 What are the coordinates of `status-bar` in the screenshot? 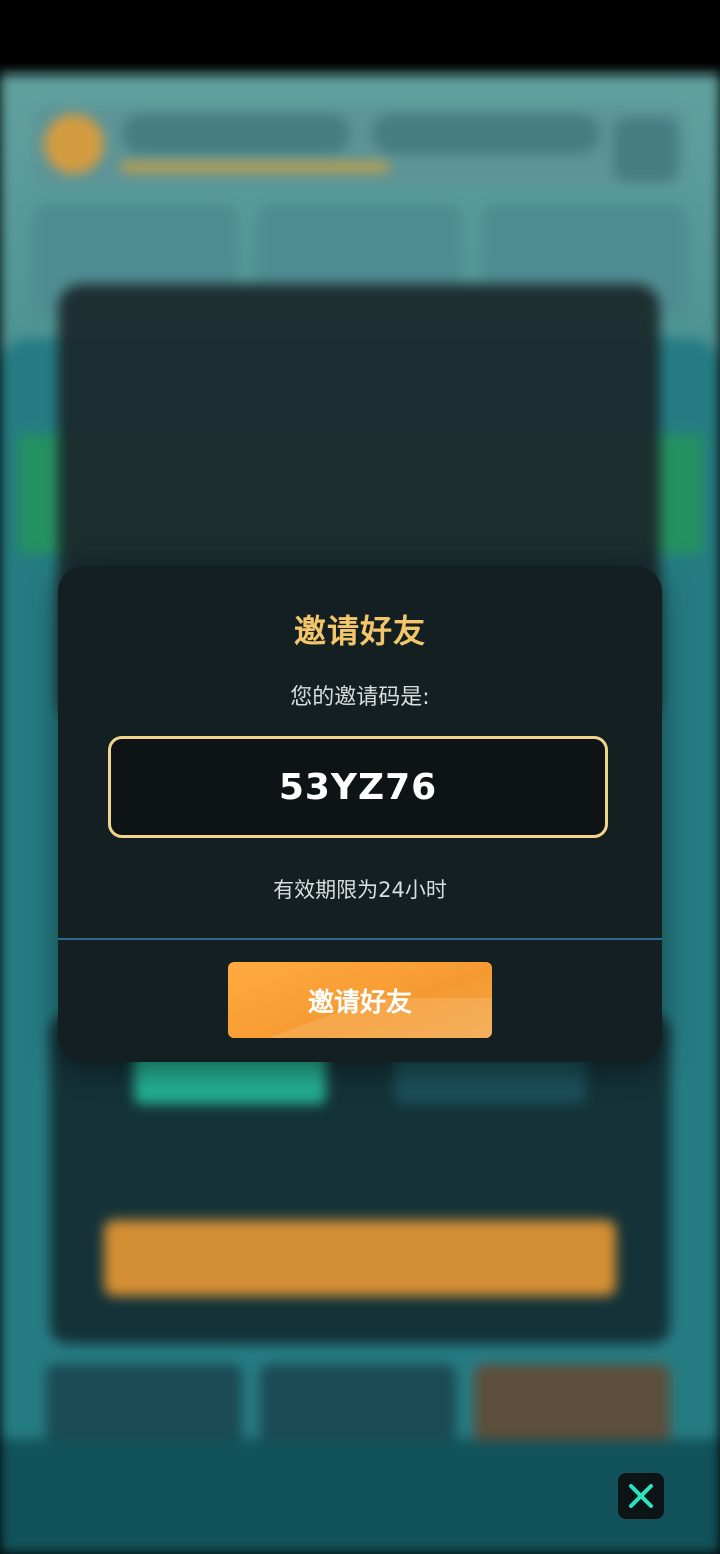 It's located at (360, 37).